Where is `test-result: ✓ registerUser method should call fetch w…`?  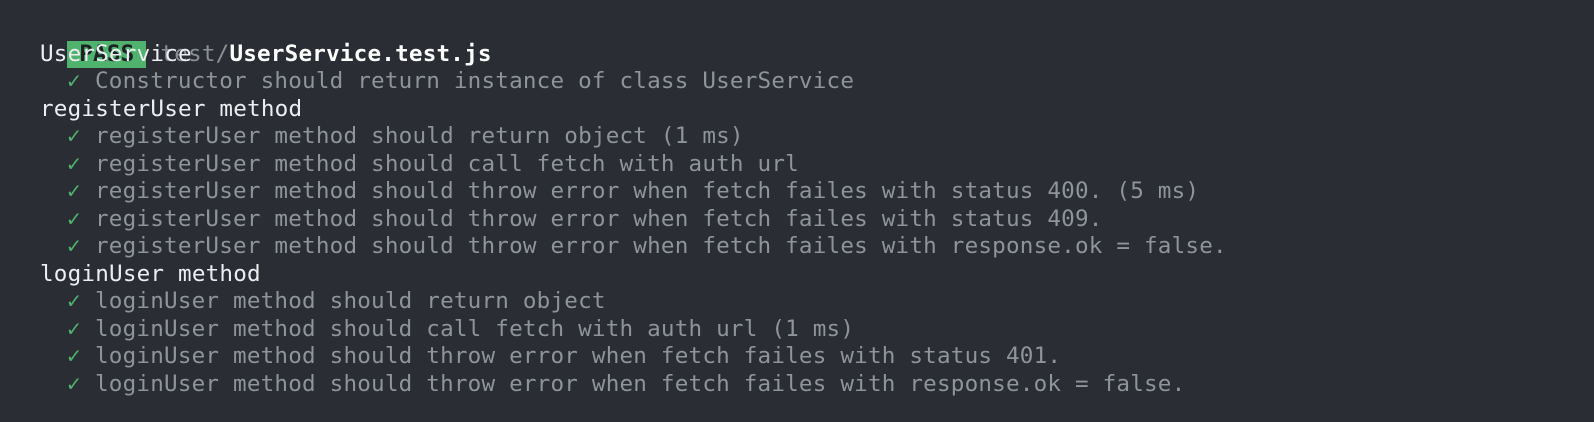
test-result: ✓ registerUser method should call fetch w… is located at coordinates (803, 165).